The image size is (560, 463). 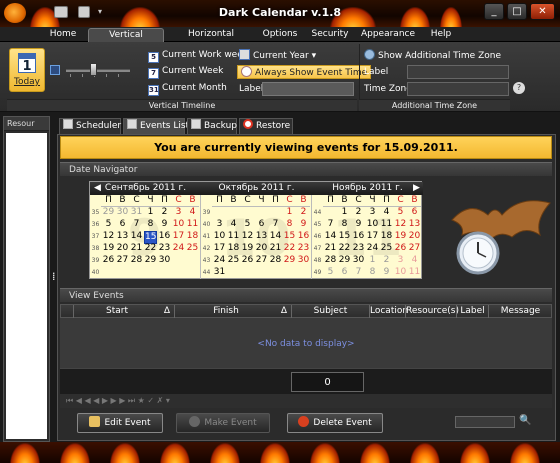 I want to click on make-event-button: Make Event, so click(x=223, y=423).